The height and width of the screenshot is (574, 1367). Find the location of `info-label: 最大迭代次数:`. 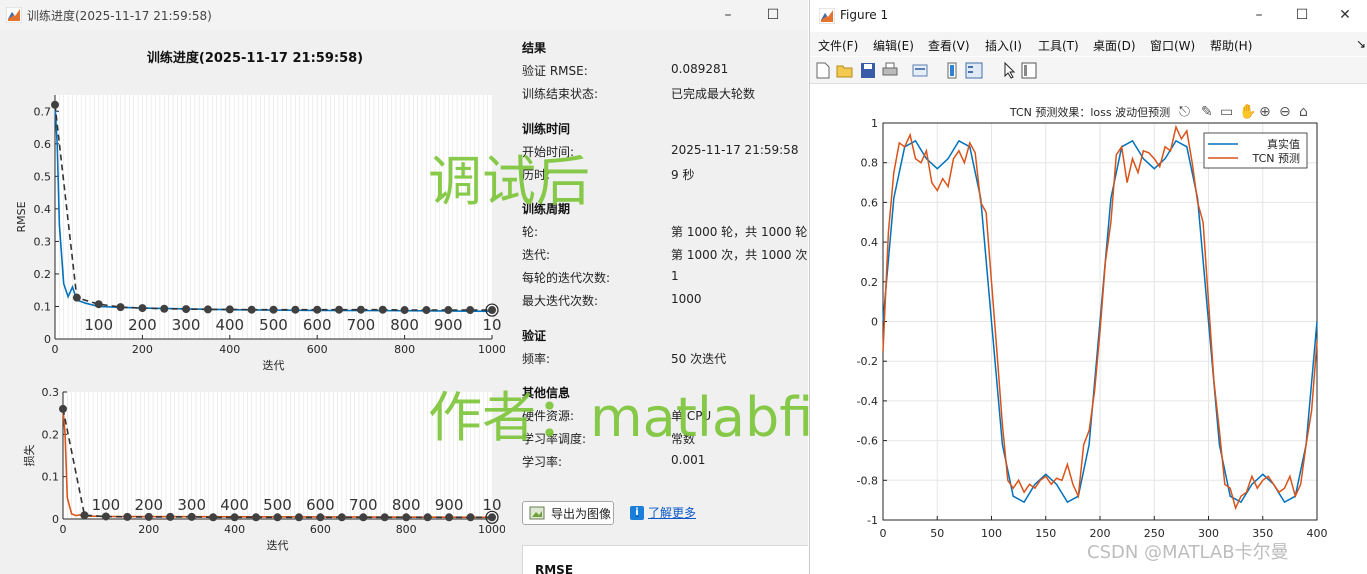

info-label: 最大迭代次数: is located at coordinates (560, 301).